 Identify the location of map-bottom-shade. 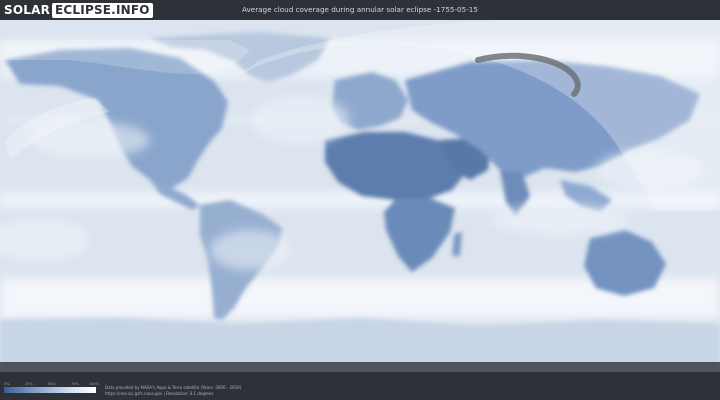
(360, 367).